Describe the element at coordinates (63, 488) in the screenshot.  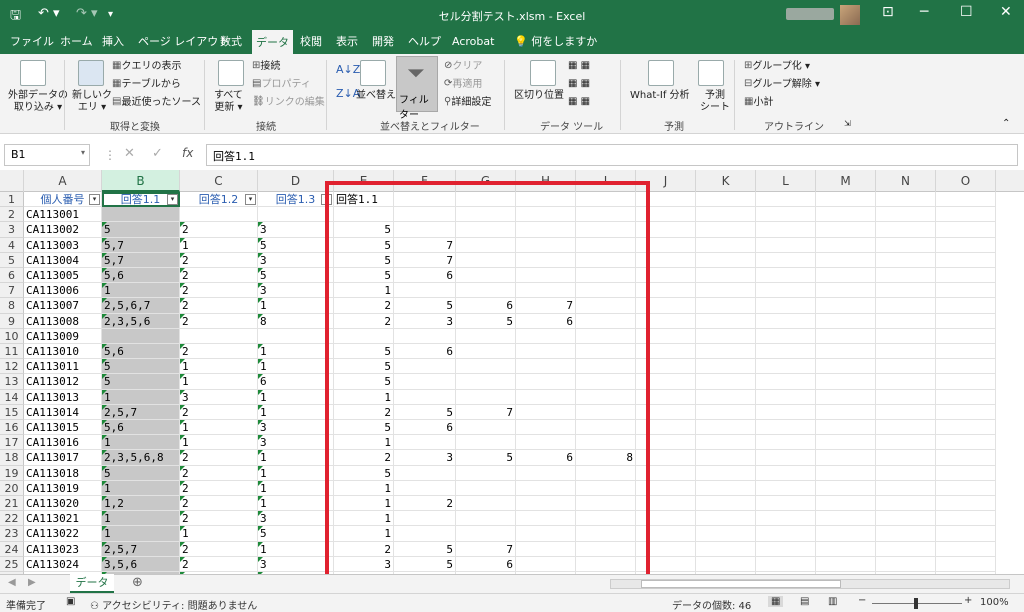
I see `table-cell: CA113019` at that location.